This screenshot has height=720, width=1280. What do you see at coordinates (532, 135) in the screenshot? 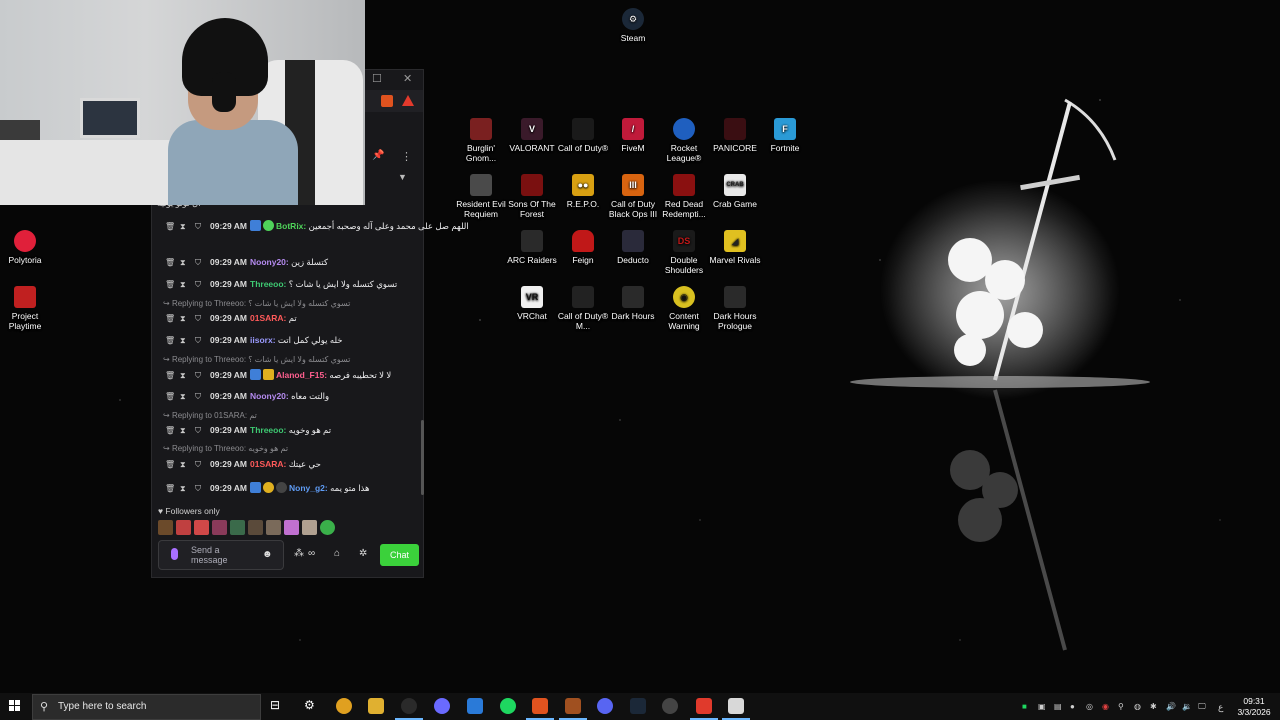
I see `desktop-icon-valorant: V VALORANT` at bounding box center [532, 135].